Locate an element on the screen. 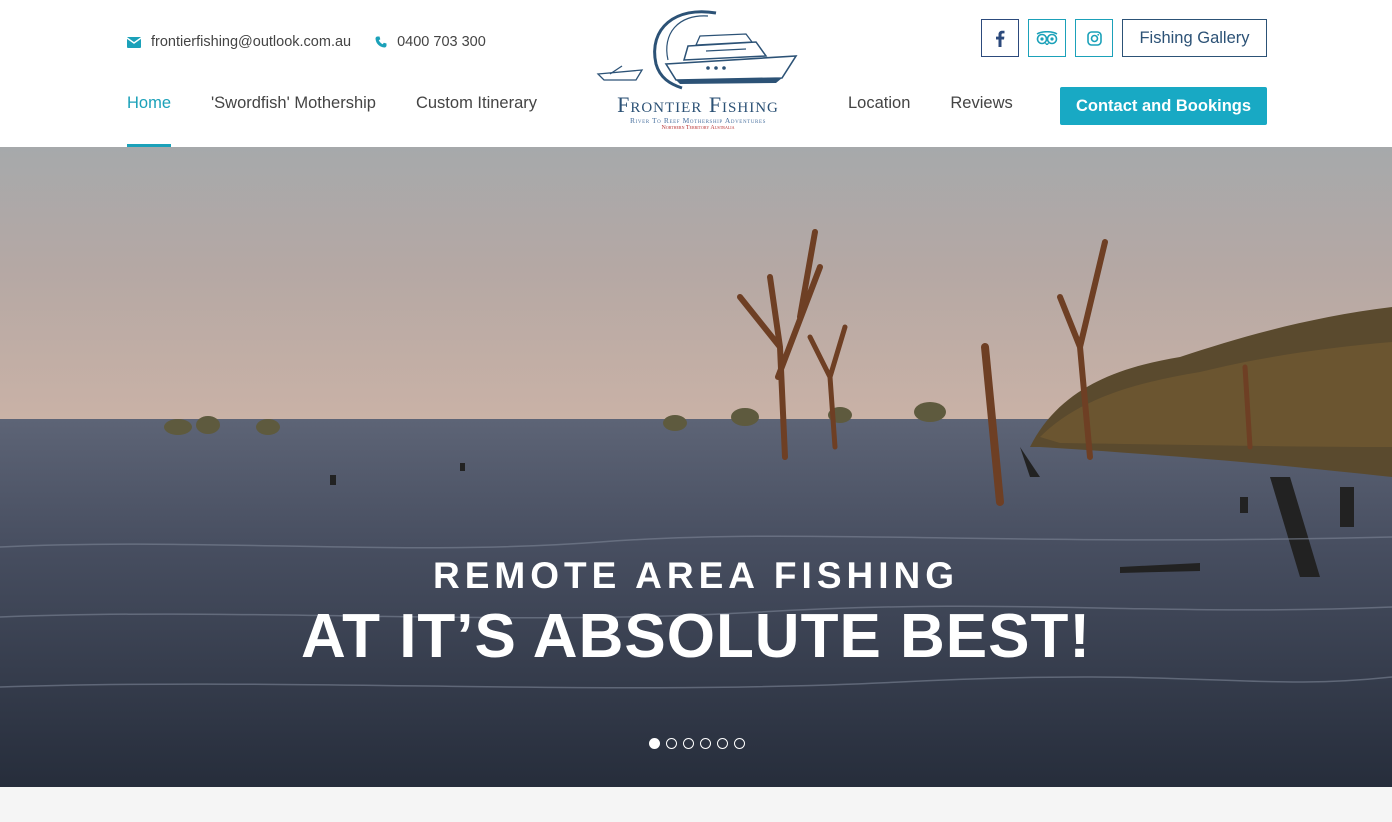  fishing-gallery-button: Fishing Gallery is located at coordinates (1194, 38).